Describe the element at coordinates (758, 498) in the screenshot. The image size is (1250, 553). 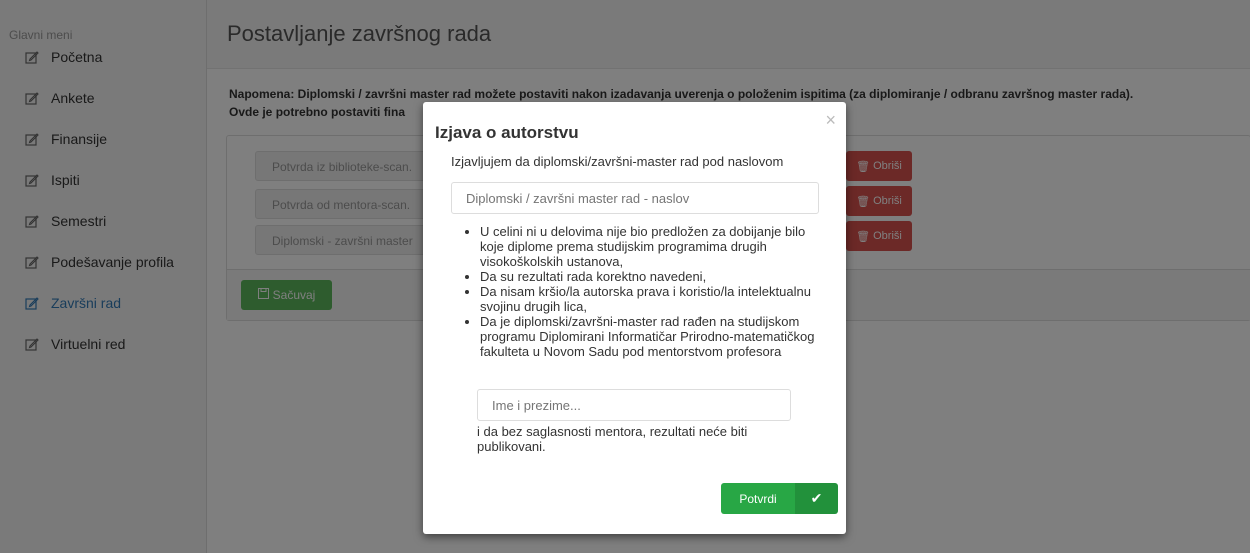
I see `confirm-label: Potvrdi` at that location.